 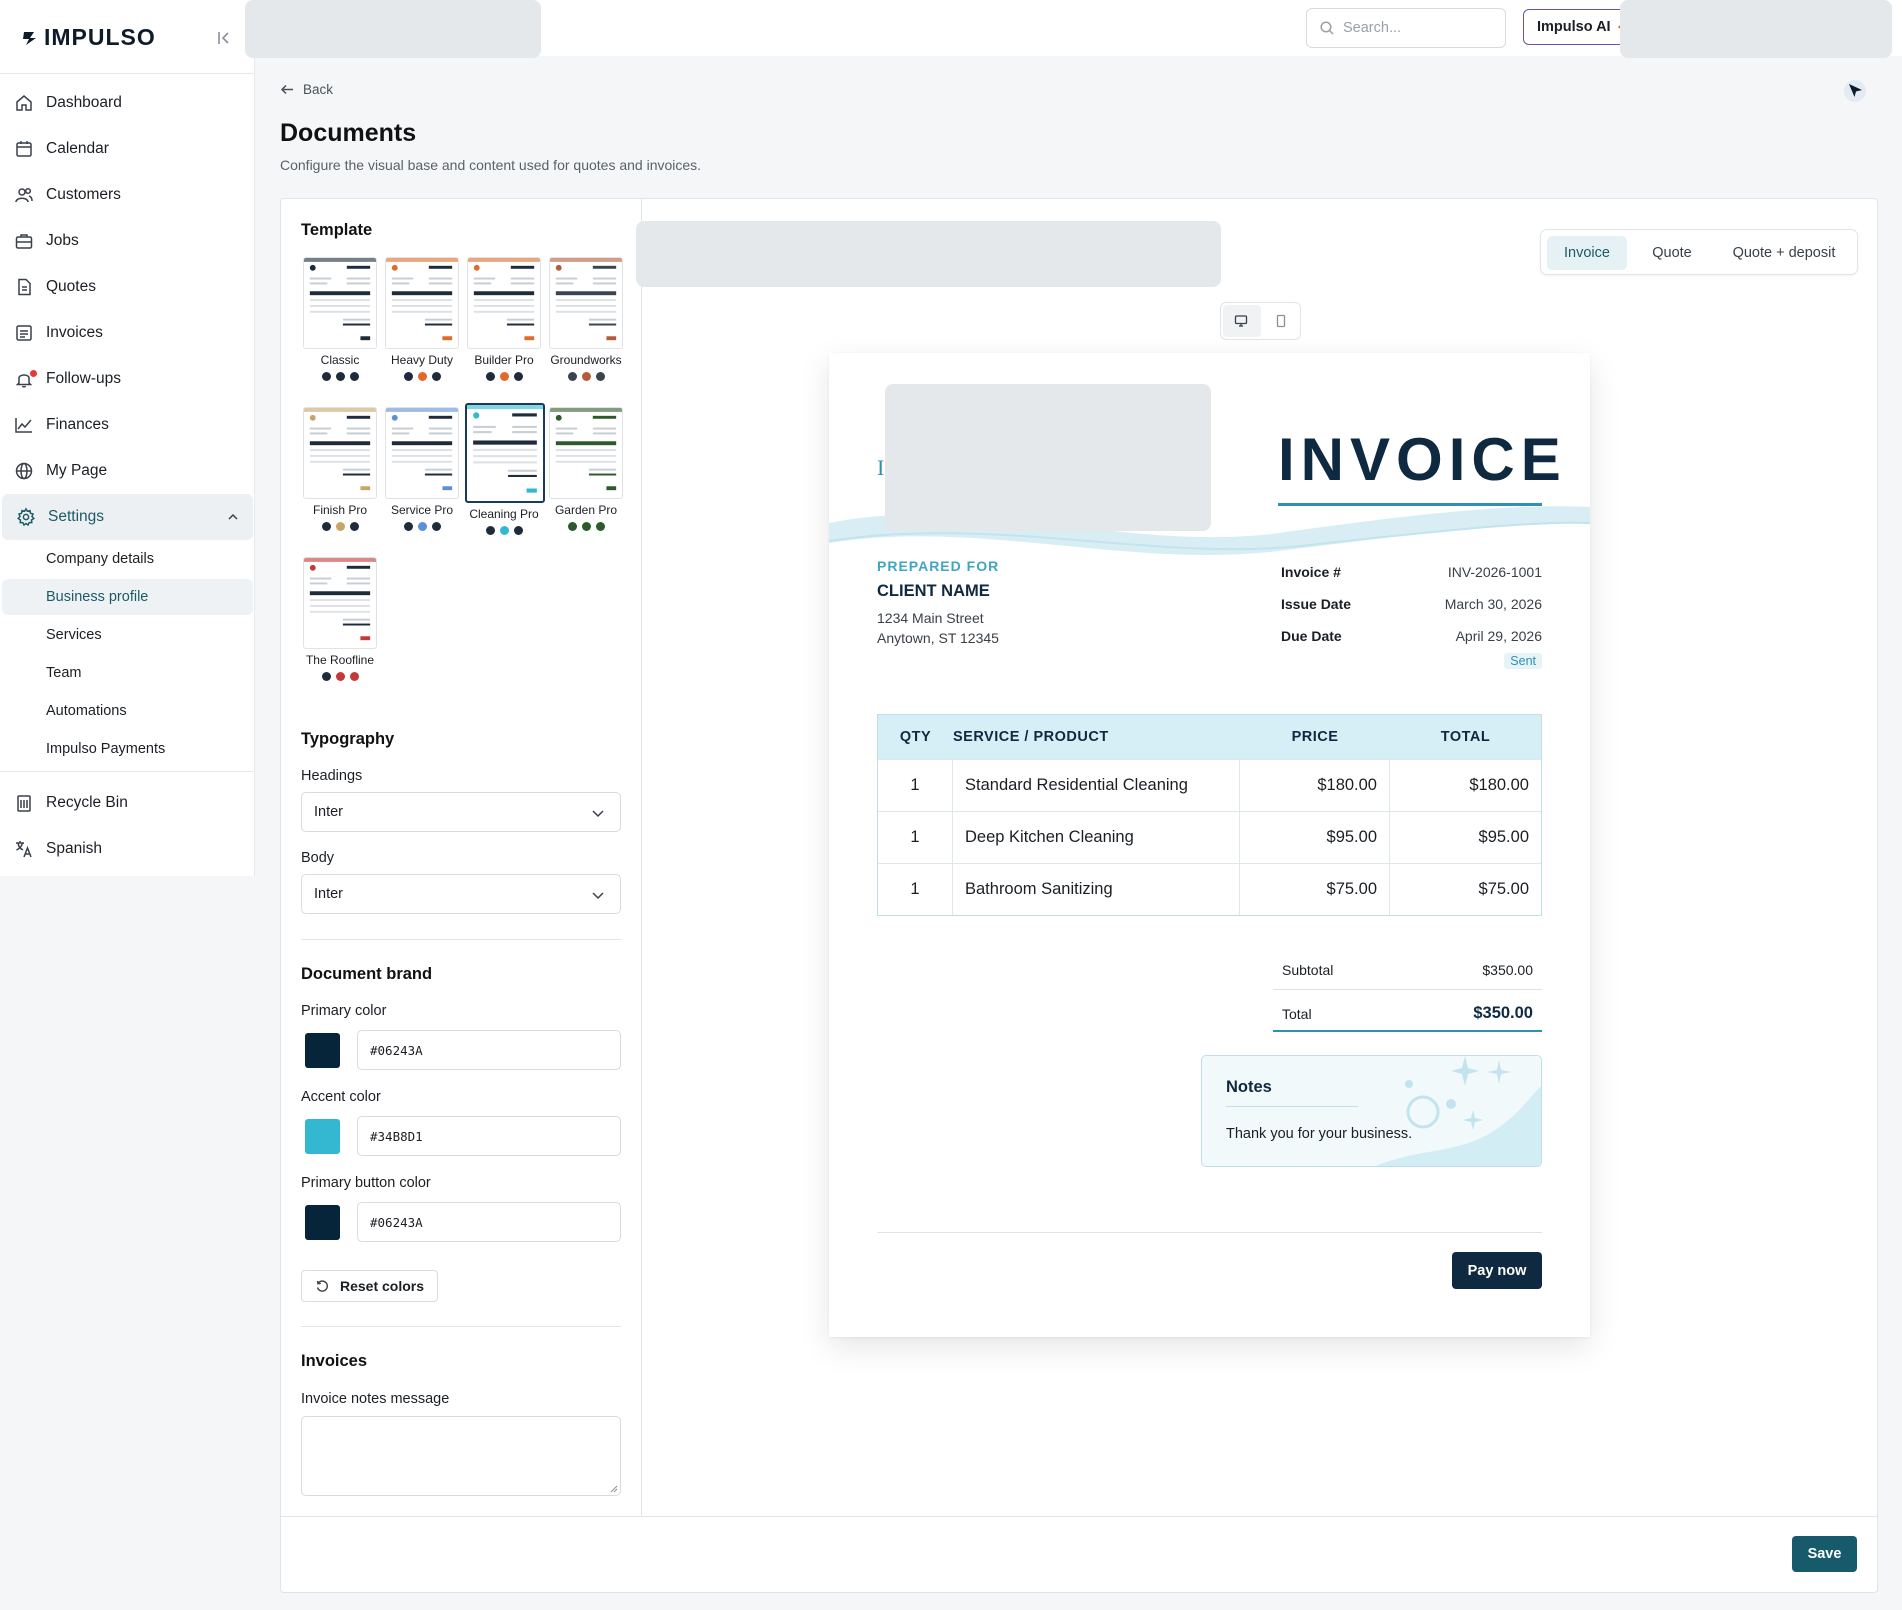 What do you see at coordinates (24, 241) in the screenshot?
I see `briefcase-icon` at bounding box center [24, 241].